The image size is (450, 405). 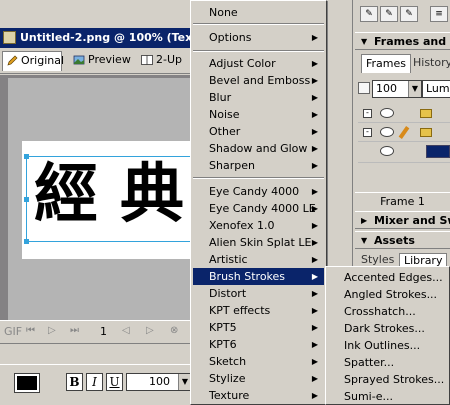 I want to click on resize-handle-left, so click(x=26, y=199).